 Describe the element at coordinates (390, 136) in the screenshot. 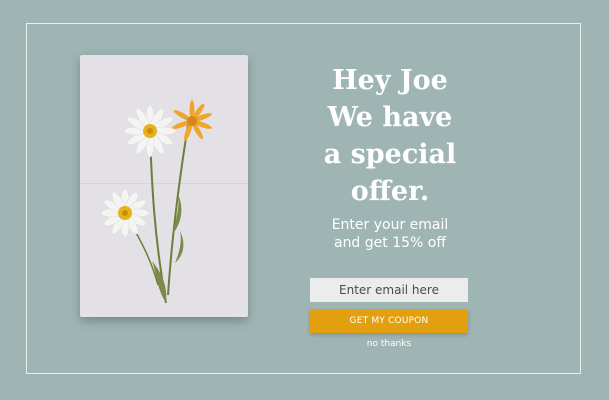

I see `offer-headline: Hey Joe We have a special offer.` at that location.